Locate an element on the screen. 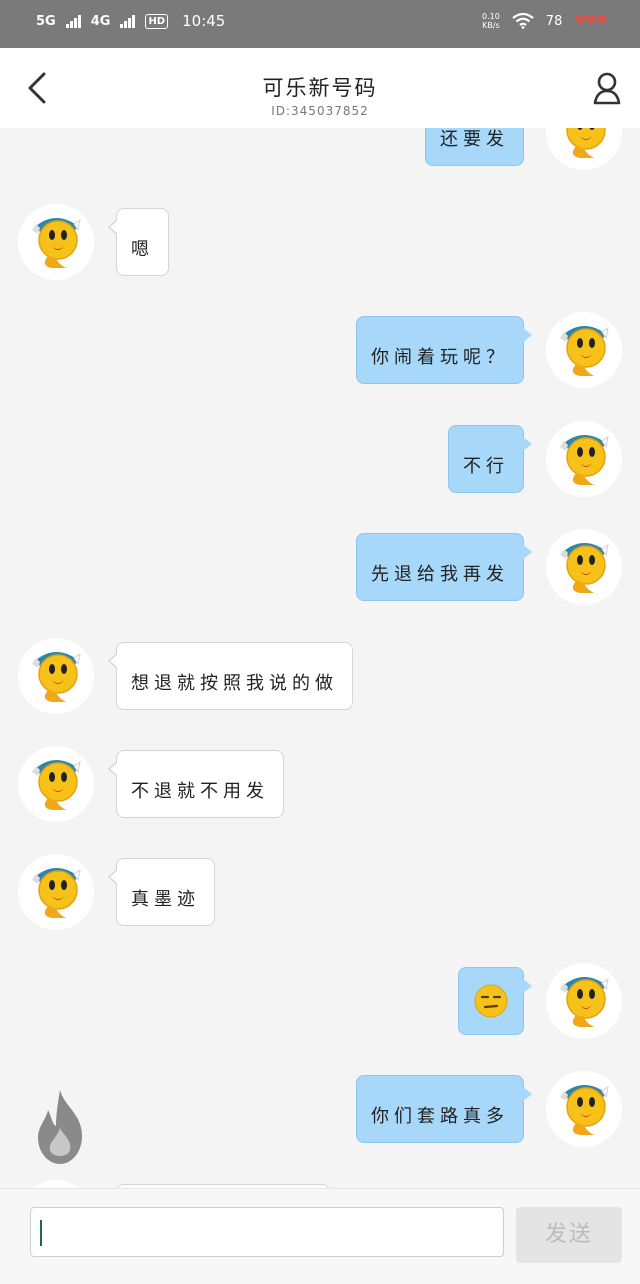  message-row: 想退就按照我说的做 is located at coordinates (320, 678).